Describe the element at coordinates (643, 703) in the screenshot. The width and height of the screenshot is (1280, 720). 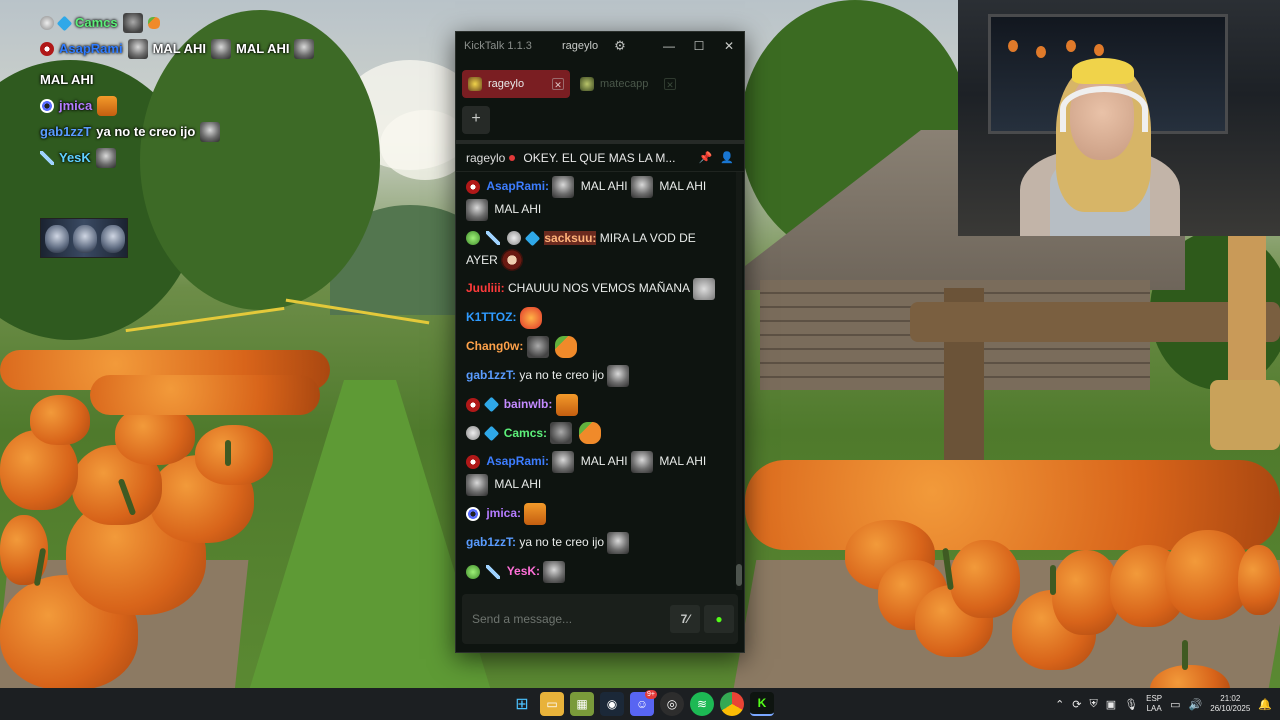
I see `discord-icon: ☺ 9+` at that location.